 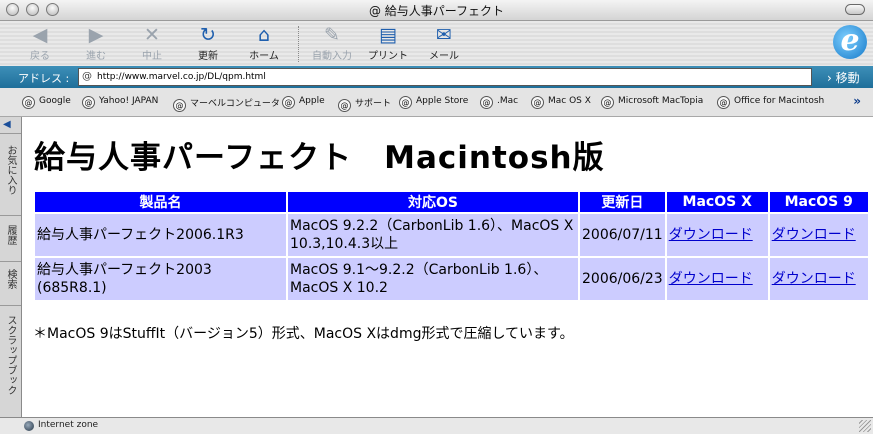 What do you see at coordinates (40, 35) in the screenshot?
I see `back-arrow-icon: ◀` at bounding box center [40, 35].